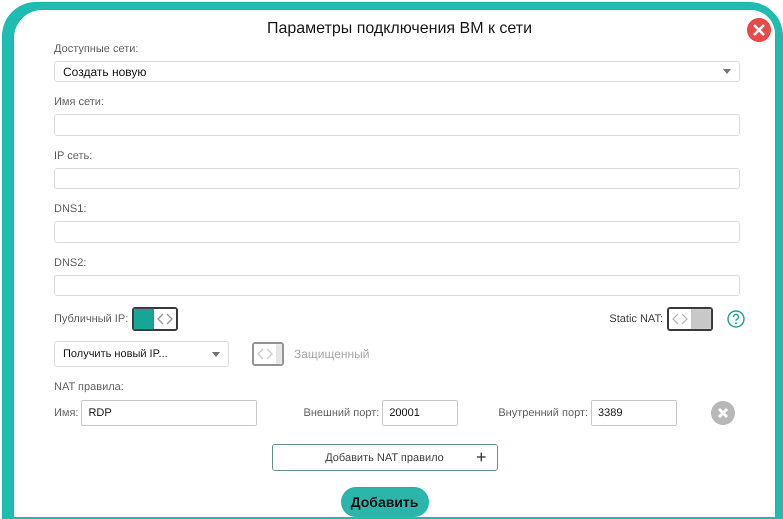 The image size is (783, 519). I want to click on static-nat-label: Static NAT:, so click(636, 319).